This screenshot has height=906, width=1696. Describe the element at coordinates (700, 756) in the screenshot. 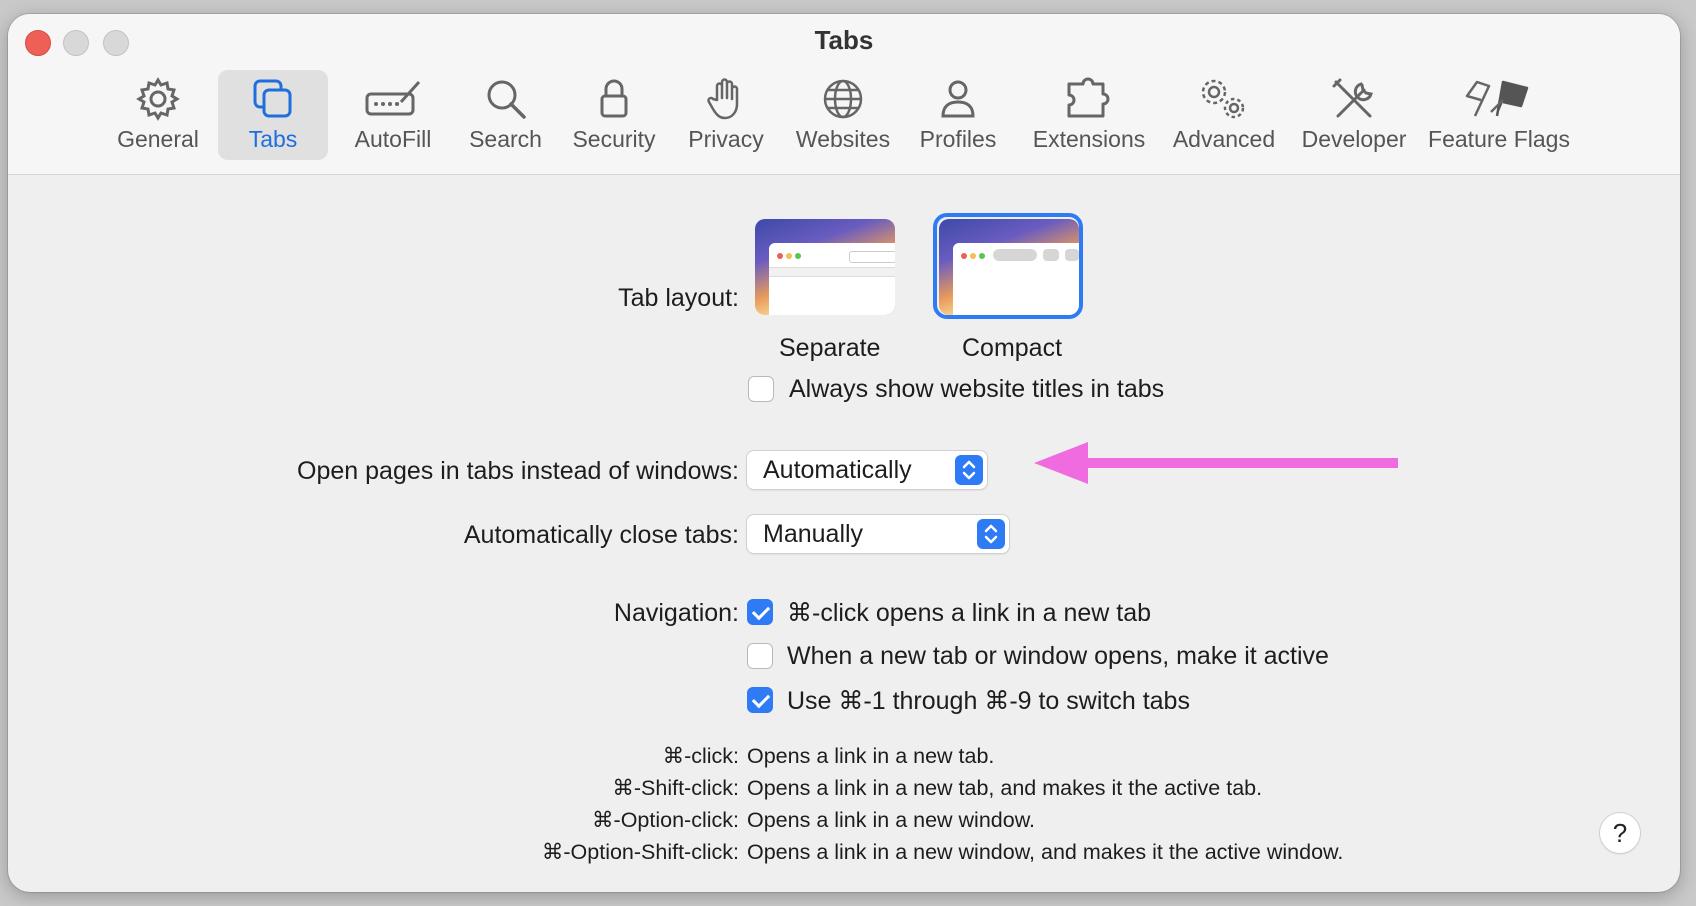

I see `shortcut-key: ⌘-click:` at that location.